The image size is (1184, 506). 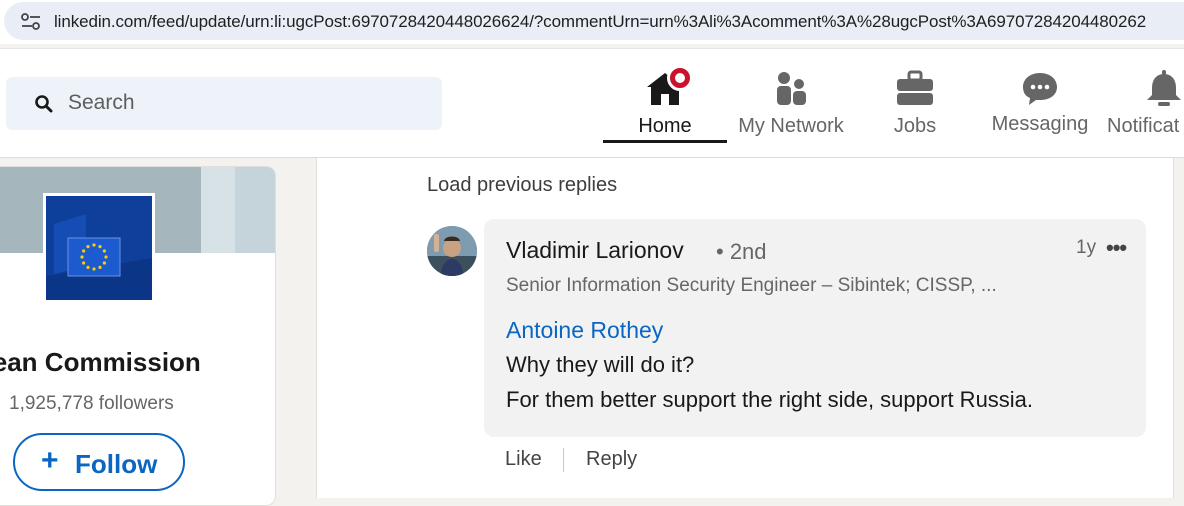 What do you see at coordinates (741, 251) in the screenshot?
I see `connection-degree: • 2nd` at bounding box center [741, 251].